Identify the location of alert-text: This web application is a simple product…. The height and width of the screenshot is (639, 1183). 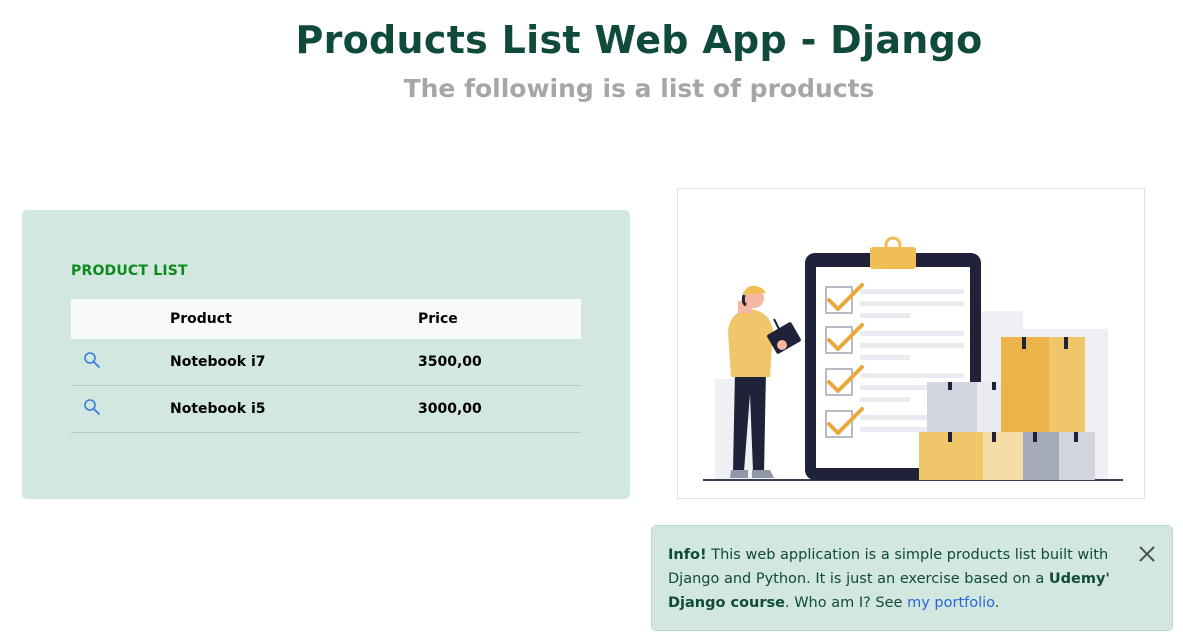
(888, 567).